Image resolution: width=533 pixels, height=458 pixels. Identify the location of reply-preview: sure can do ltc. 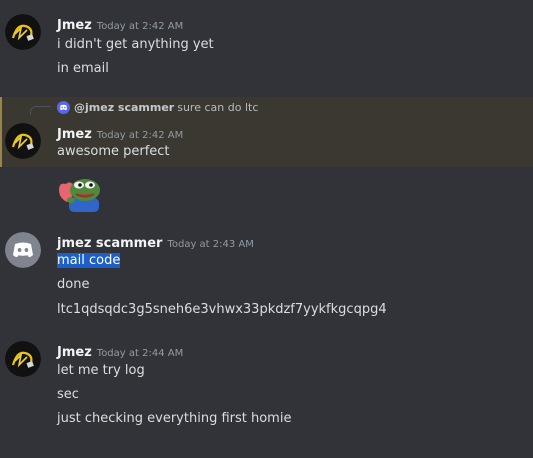
(217, 107).